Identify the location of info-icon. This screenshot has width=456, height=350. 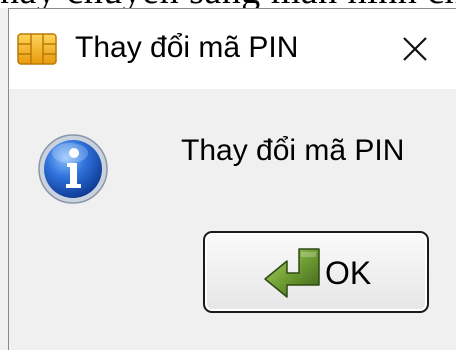
(73, 169).